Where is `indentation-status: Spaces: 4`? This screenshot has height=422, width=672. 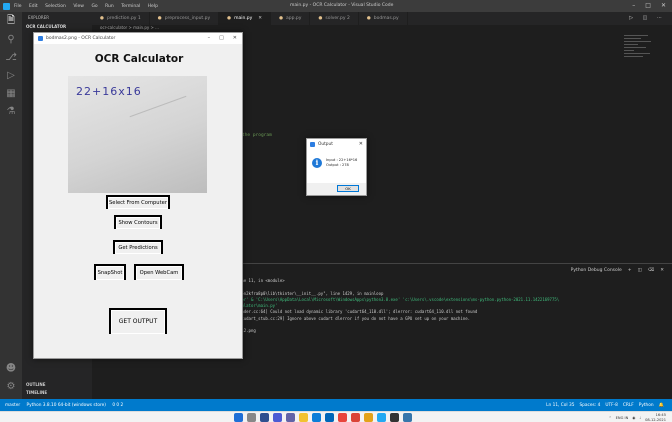 indentation-status: Spaces: 4 is located at coordinates (589, 405).